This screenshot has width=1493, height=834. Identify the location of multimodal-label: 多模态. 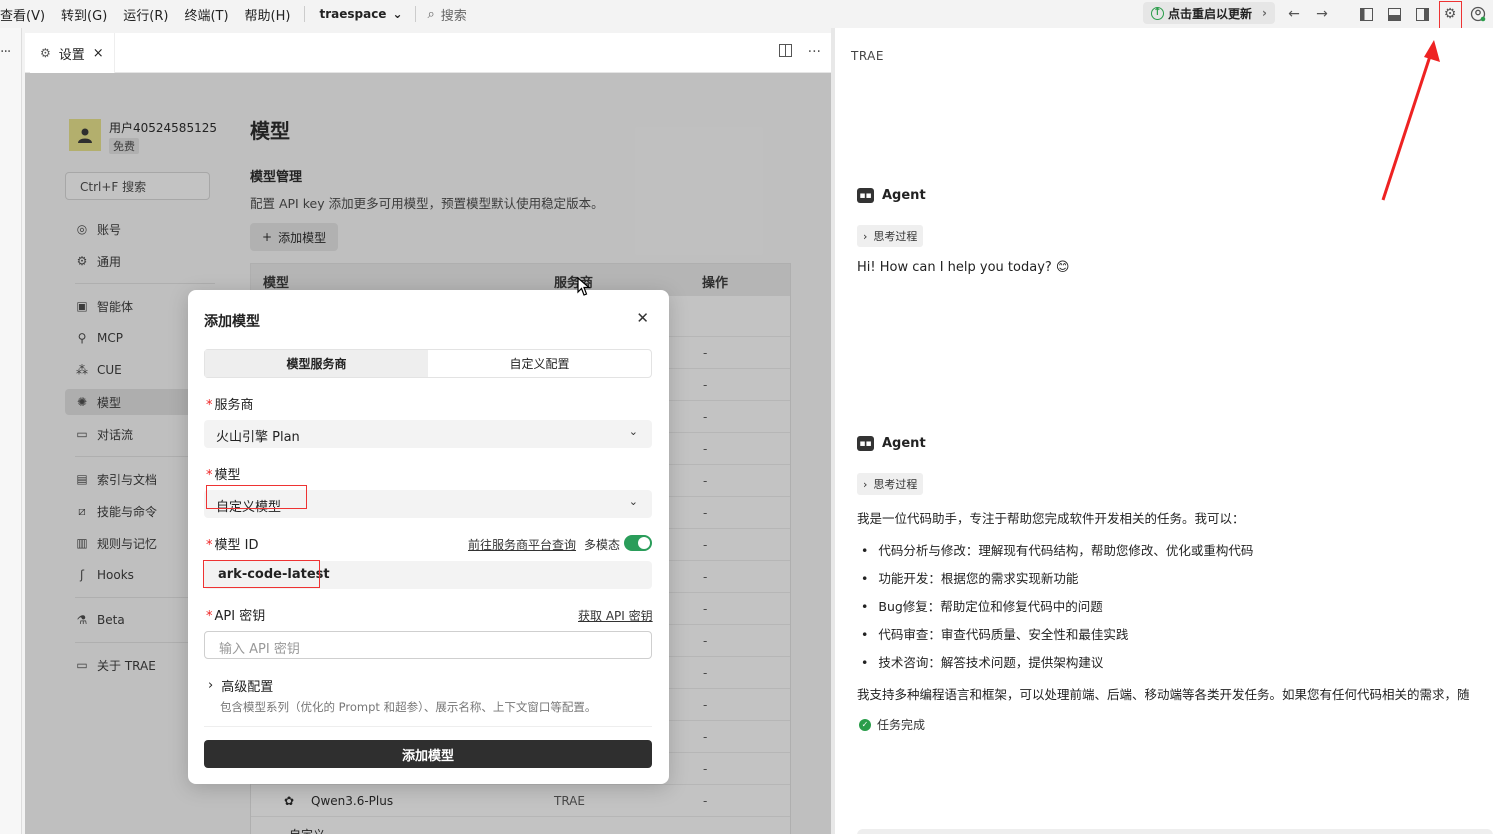
(602, 545).